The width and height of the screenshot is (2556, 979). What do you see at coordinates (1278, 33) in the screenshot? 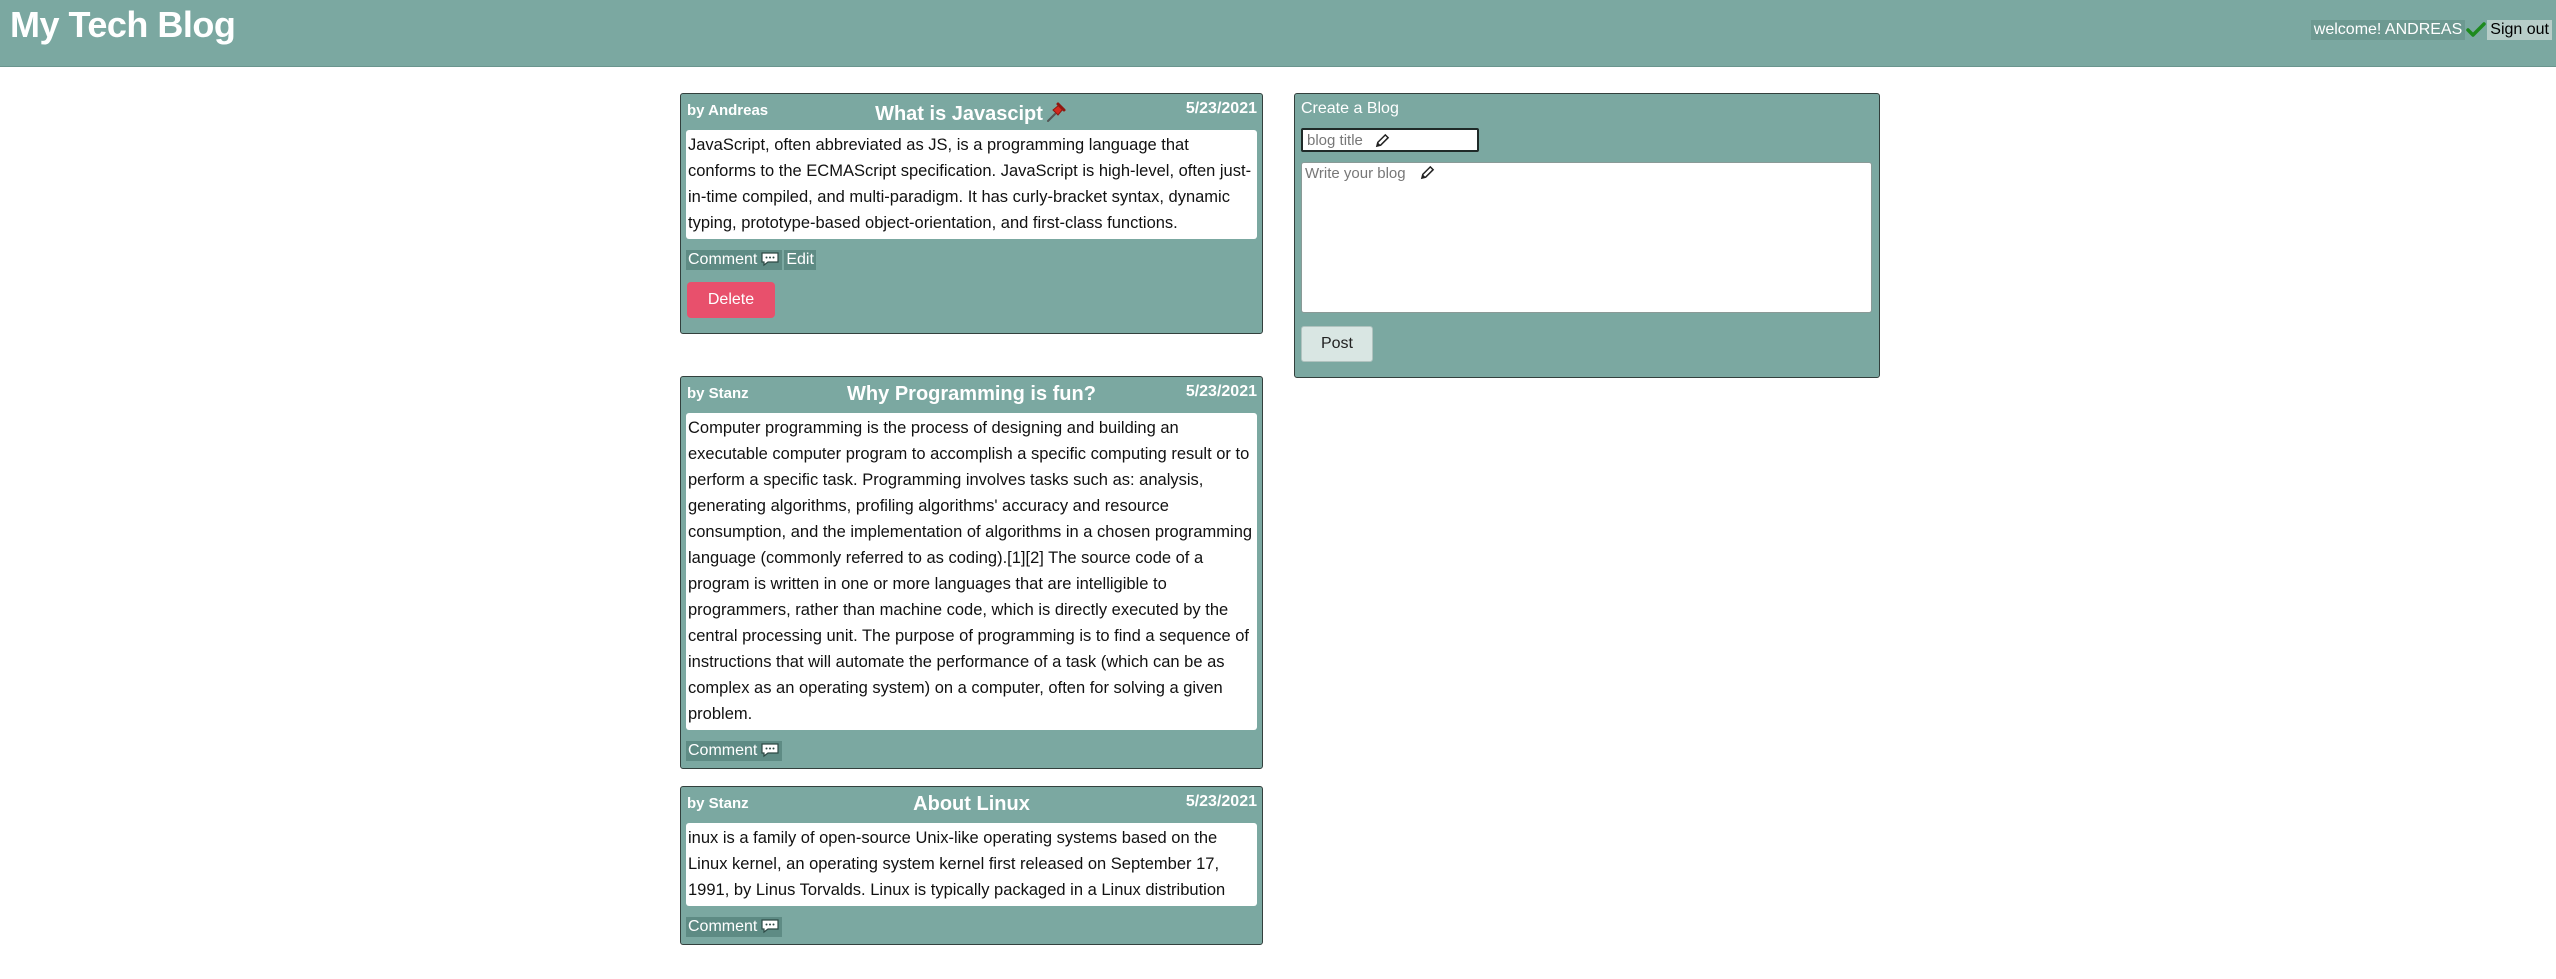
I see `top-navbar: My Tech Blog welcome! ANDREAS Sign out` at bounding box center [1278, 33].